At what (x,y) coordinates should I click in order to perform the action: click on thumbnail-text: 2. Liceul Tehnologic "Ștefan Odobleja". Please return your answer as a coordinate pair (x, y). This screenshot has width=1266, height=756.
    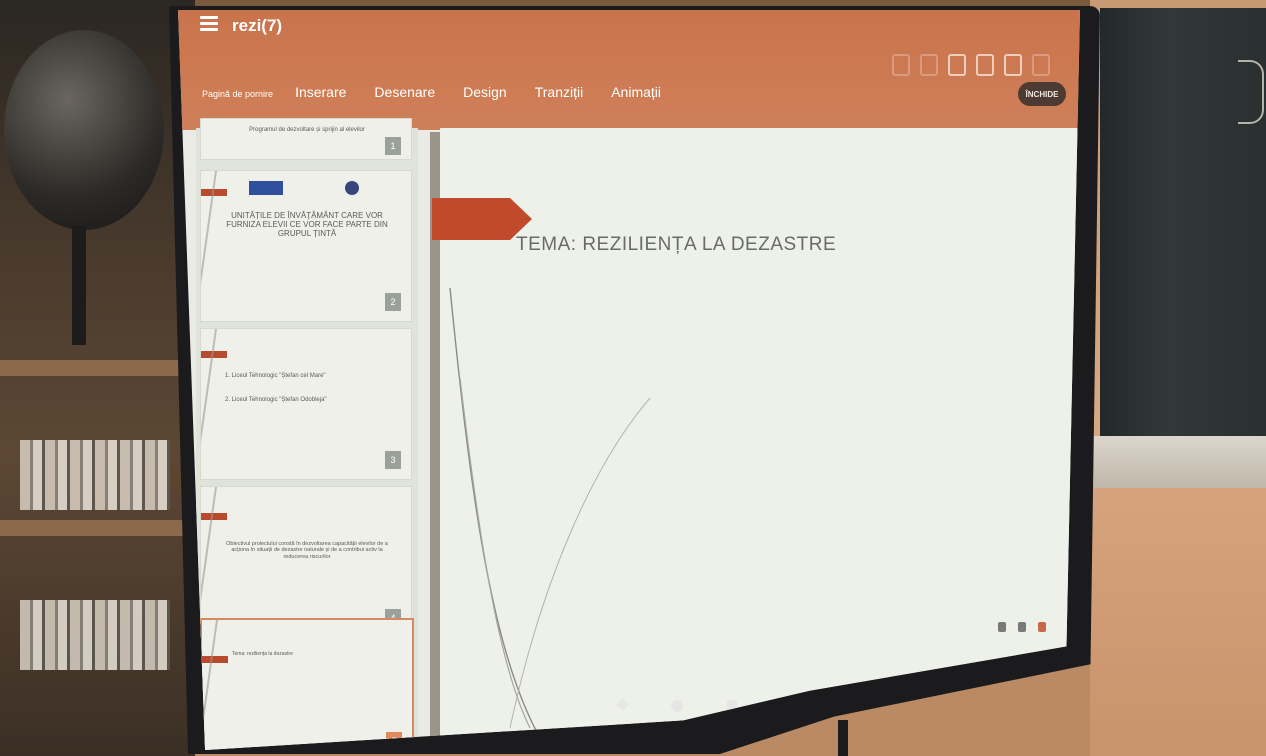
    Looking at the image, I should click on (276, 400).